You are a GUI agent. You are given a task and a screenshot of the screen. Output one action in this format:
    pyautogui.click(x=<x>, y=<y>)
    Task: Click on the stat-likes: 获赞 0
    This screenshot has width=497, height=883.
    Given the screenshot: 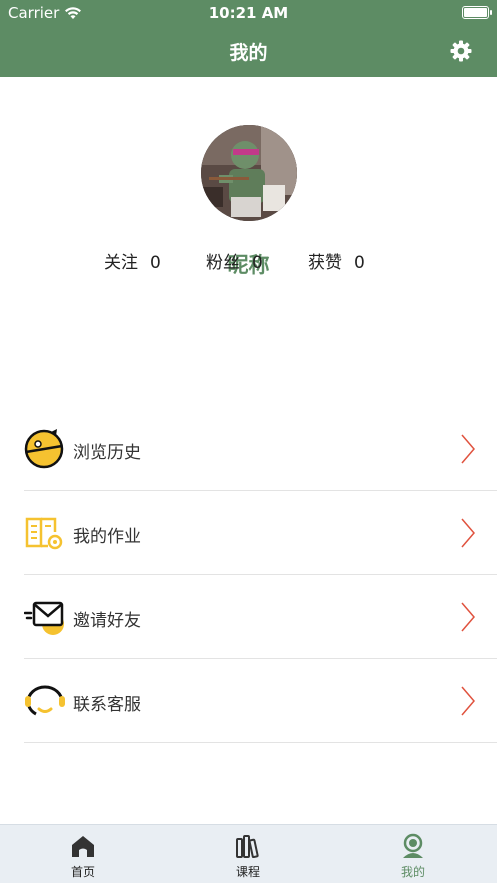 What is the action you would take?
    pyautogui.click(x=336, y=260)
    